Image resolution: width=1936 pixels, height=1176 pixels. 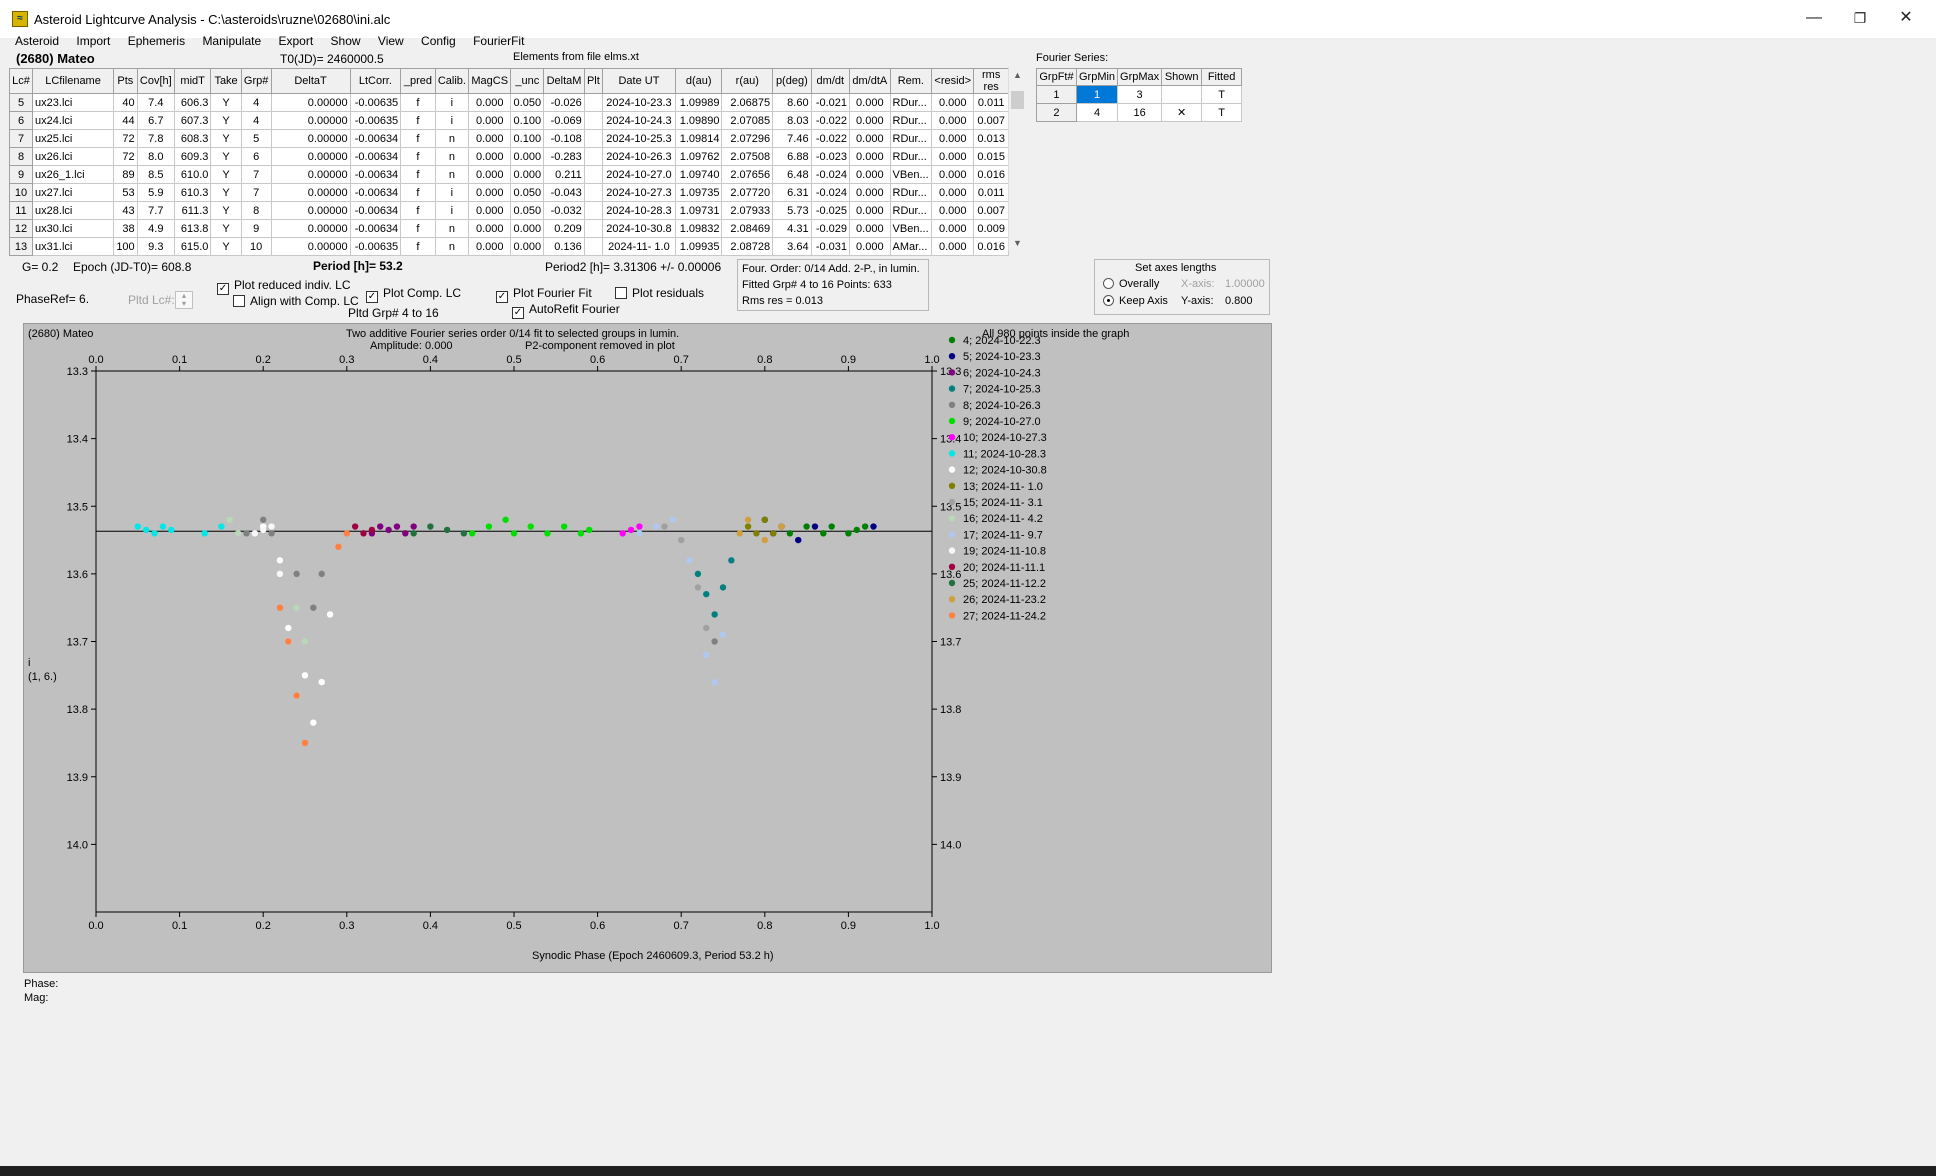 What do you see at coordinates (125, 174) in the screenshot?
I see `lc-cell: 89` at bounding box center [125, 174].